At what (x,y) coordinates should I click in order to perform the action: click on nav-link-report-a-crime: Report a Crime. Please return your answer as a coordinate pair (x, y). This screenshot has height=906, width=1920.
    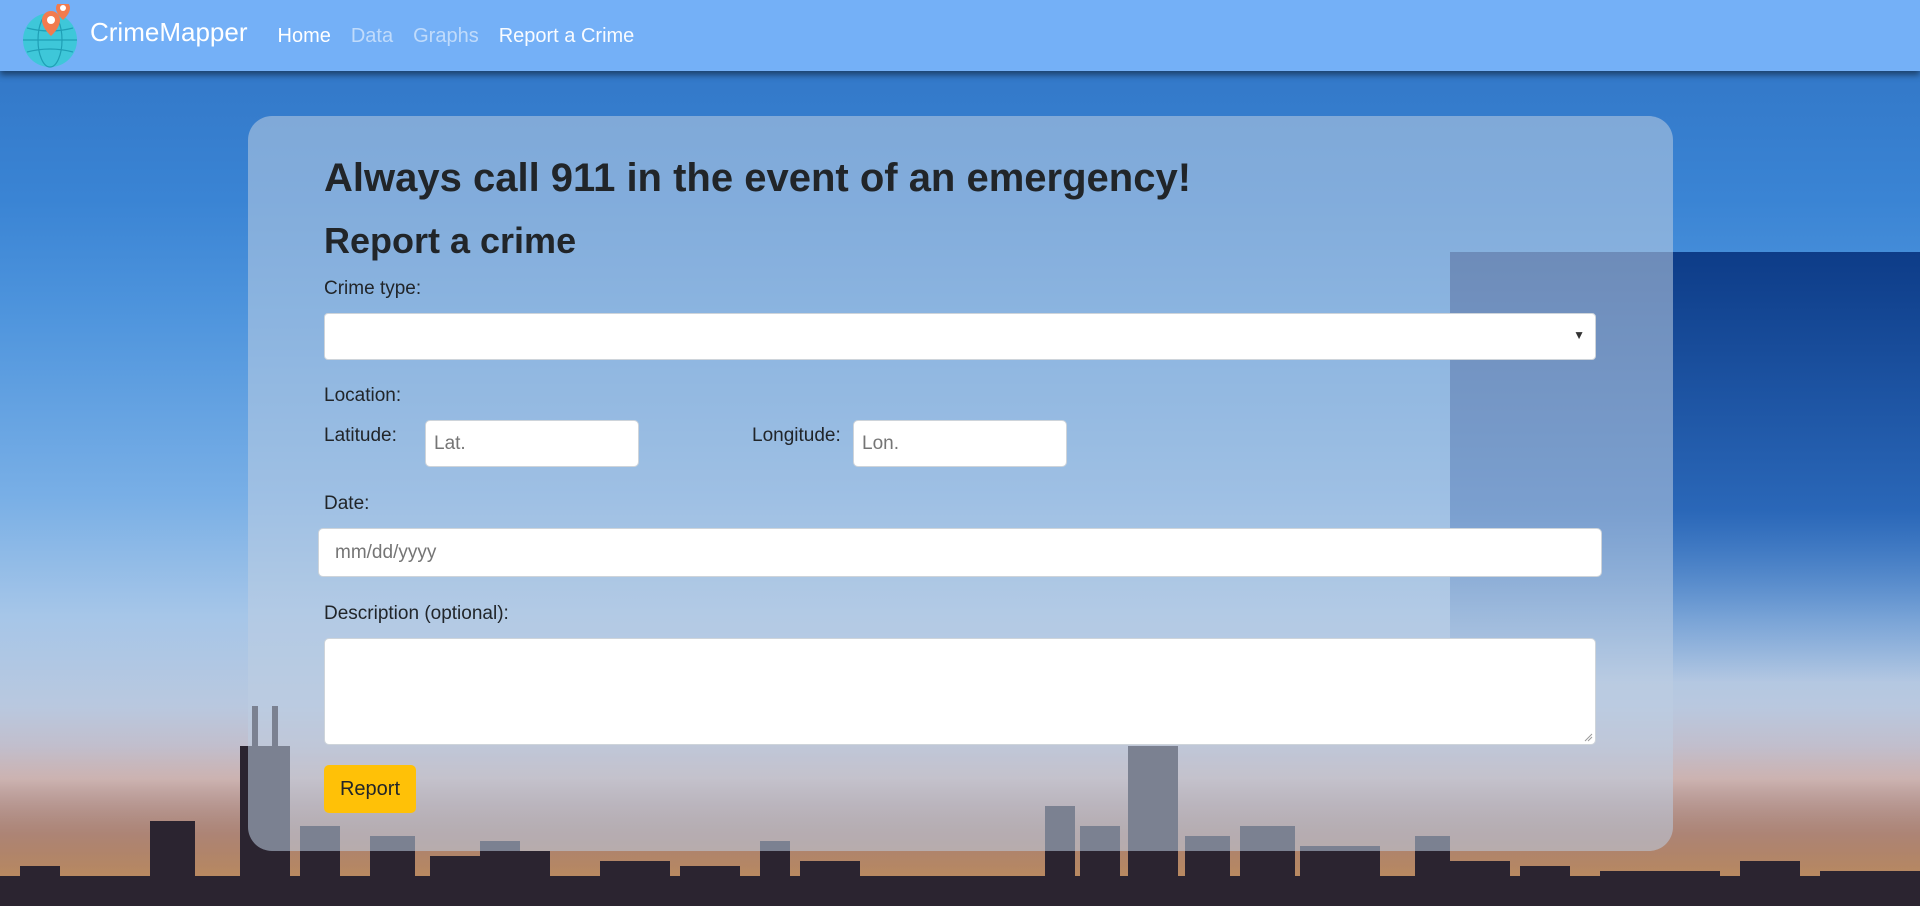
    Looking at the image, I should click on (567, 36).